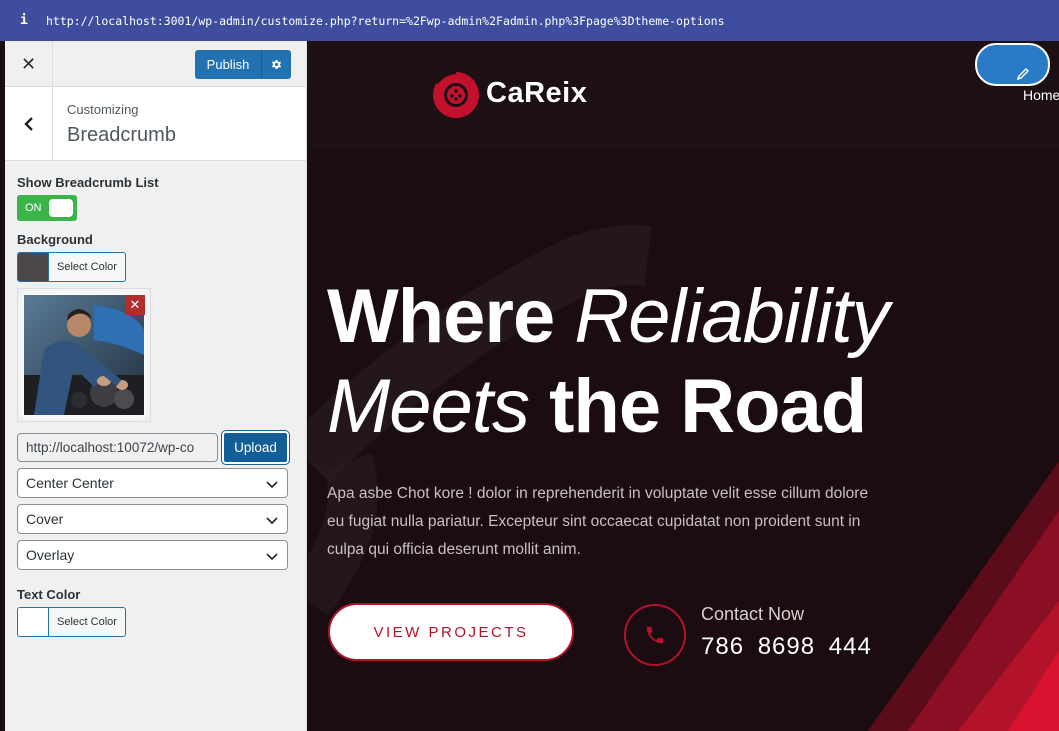 Image resolution: width=1059 pixels, height=731 pixels. I want to click on customizing-label: Customizing, so click(103, 109).